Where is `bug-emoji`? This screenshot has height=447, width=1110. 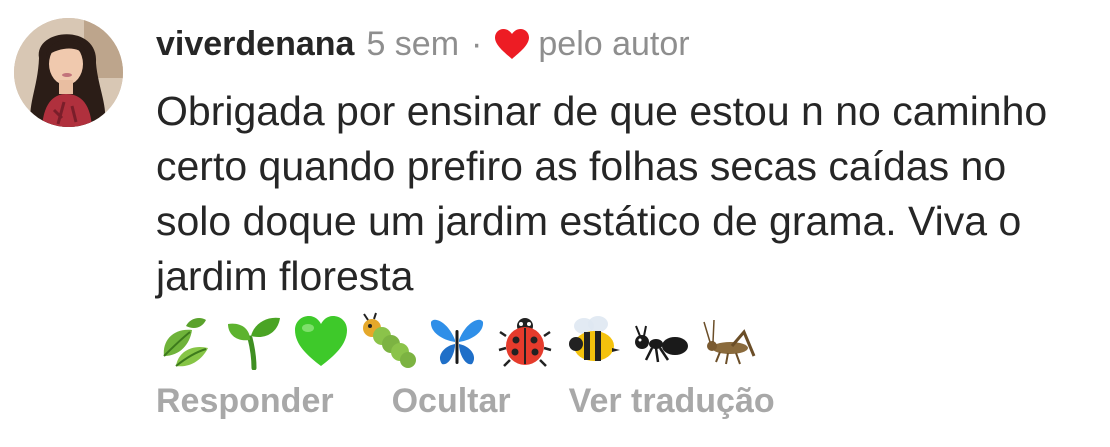 bug-emoji is located at coordinates (389, 341).